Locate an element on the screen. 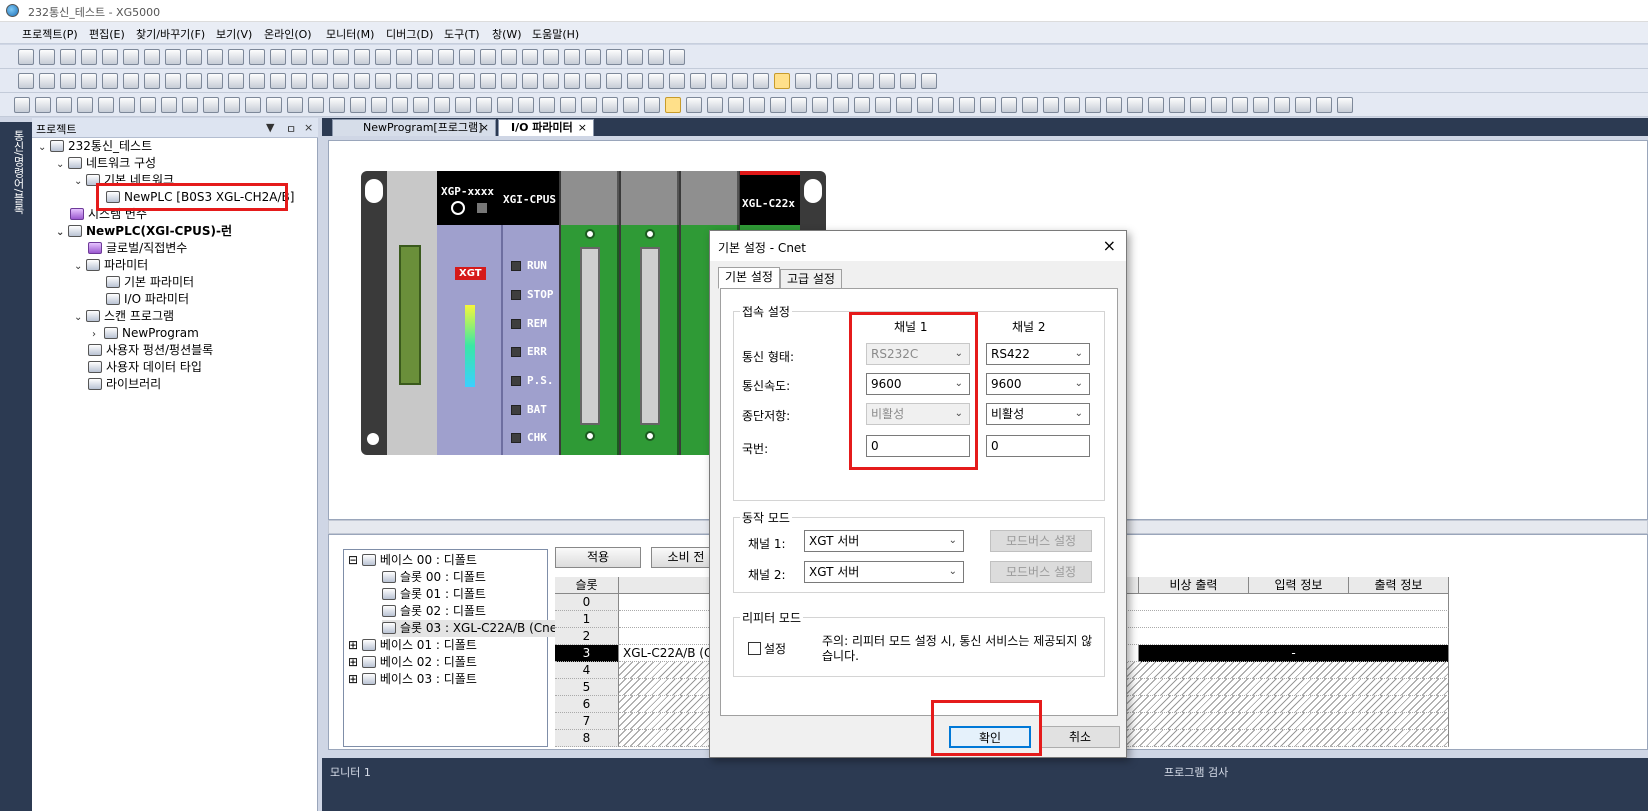 The image size is (1648, 811). collapse-icon: ⊟ is located at coordinates (355, 560).